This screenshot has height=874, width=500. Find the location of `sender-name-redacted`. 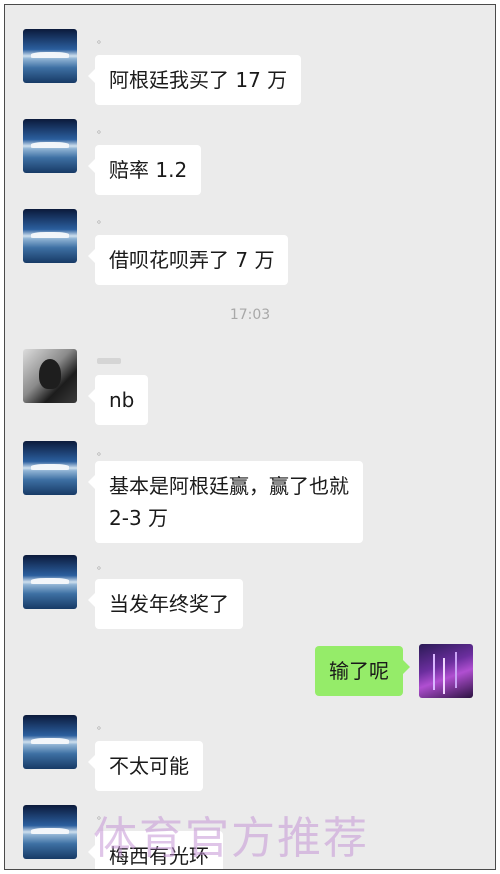

sender-name-redacted is located at coordinates (109, 361).